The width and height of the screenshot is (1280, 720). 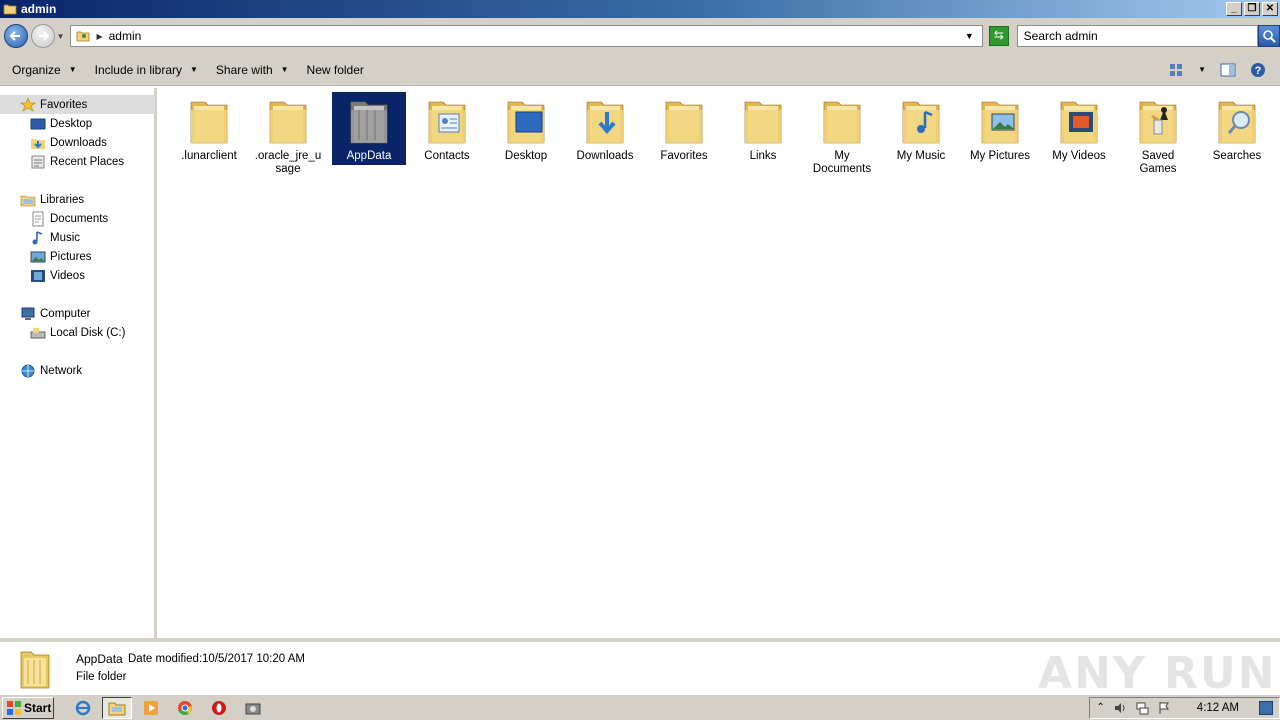 I want to click on taskbar-chrome, so click(x=185, y=708).